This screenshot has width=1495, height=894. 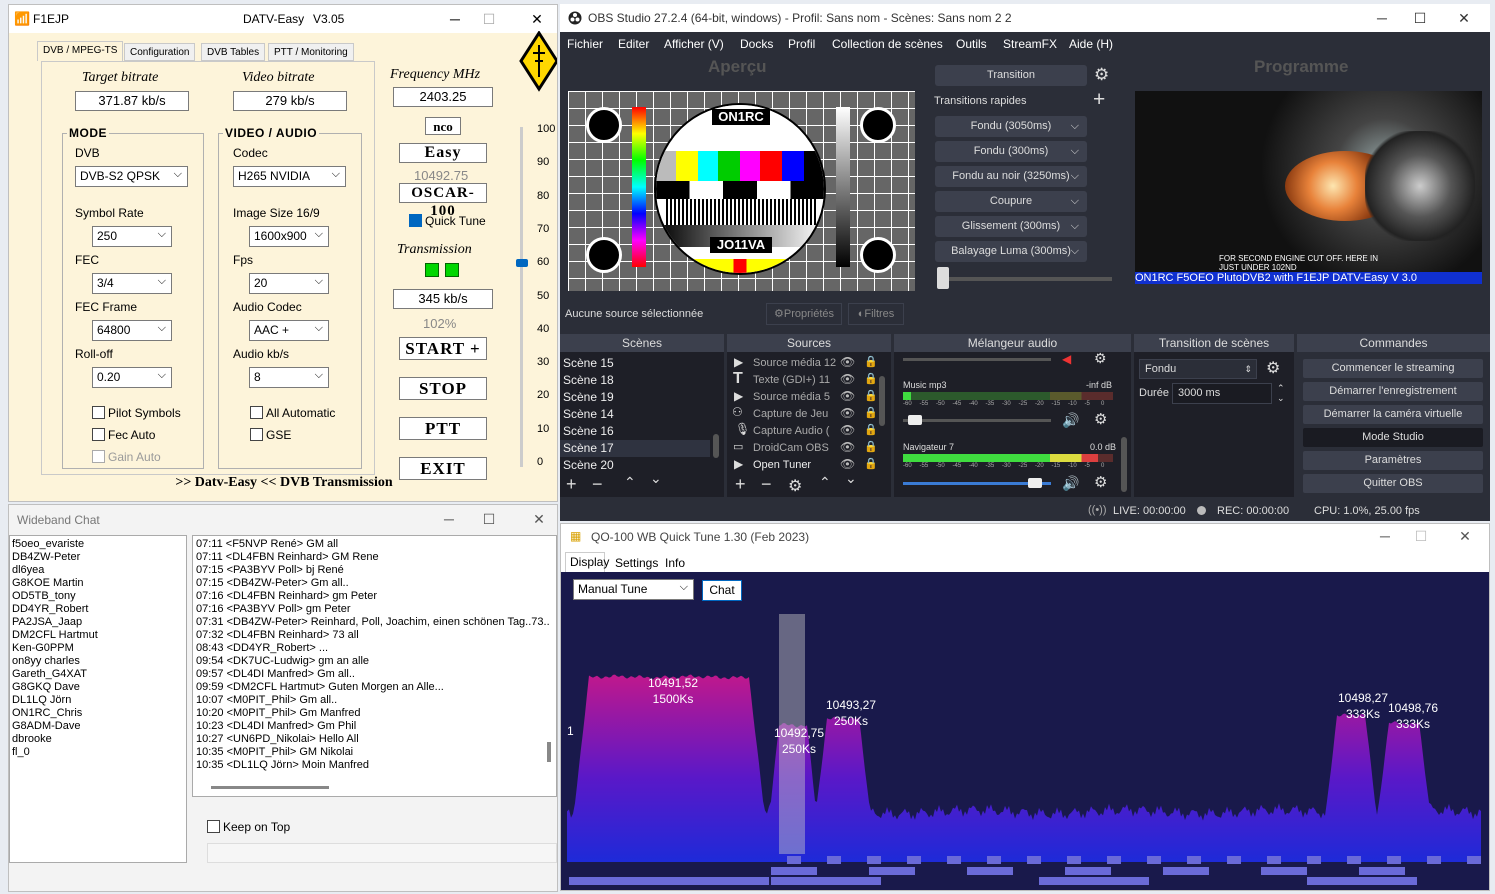 I want to click on scene-item: Scène 14, so click(x=588, y=414).